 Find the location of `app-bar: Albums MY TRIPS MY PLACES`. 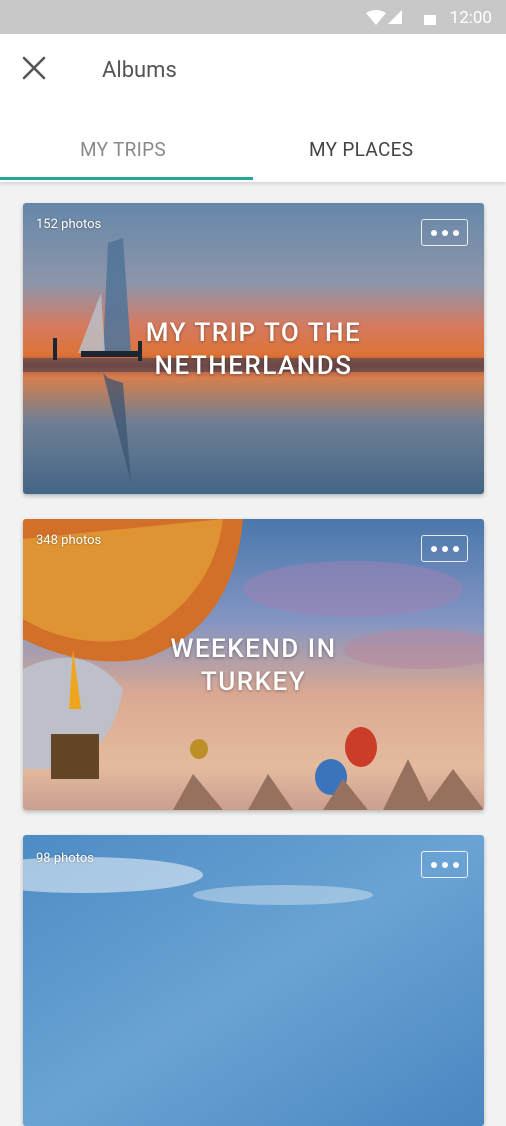

app-bar: Albums MY TRIPS MY PLACES is located at coordinates (253, 108).